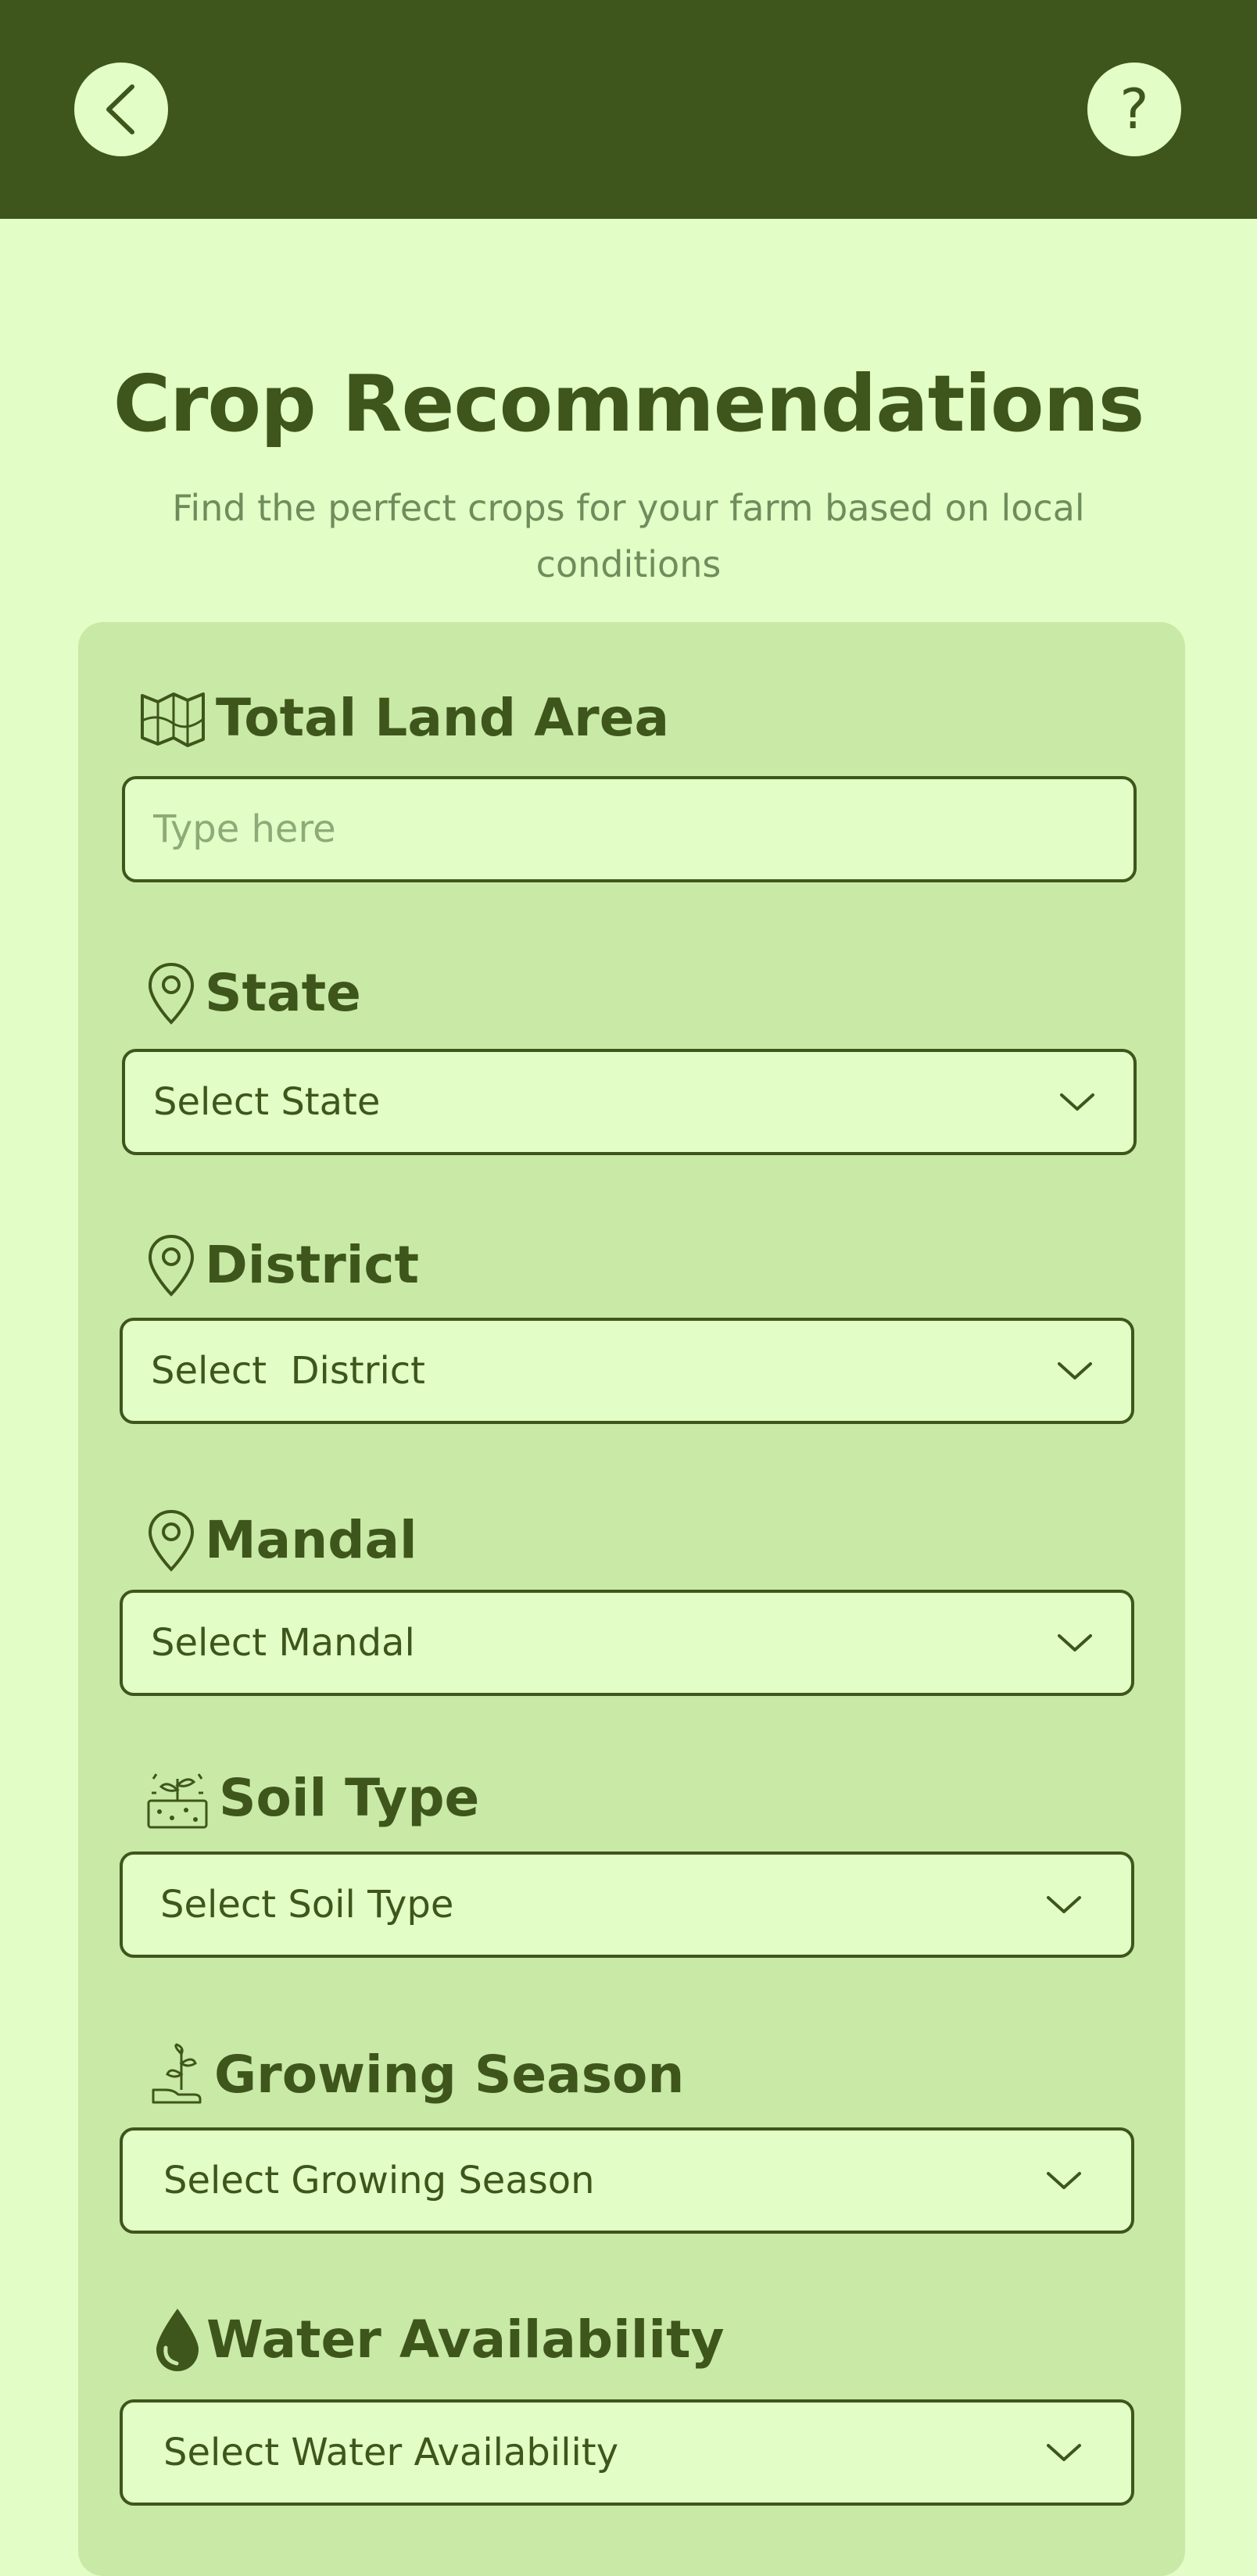  I want to click on land-area-label: Total Land Area, so click(404, 718).